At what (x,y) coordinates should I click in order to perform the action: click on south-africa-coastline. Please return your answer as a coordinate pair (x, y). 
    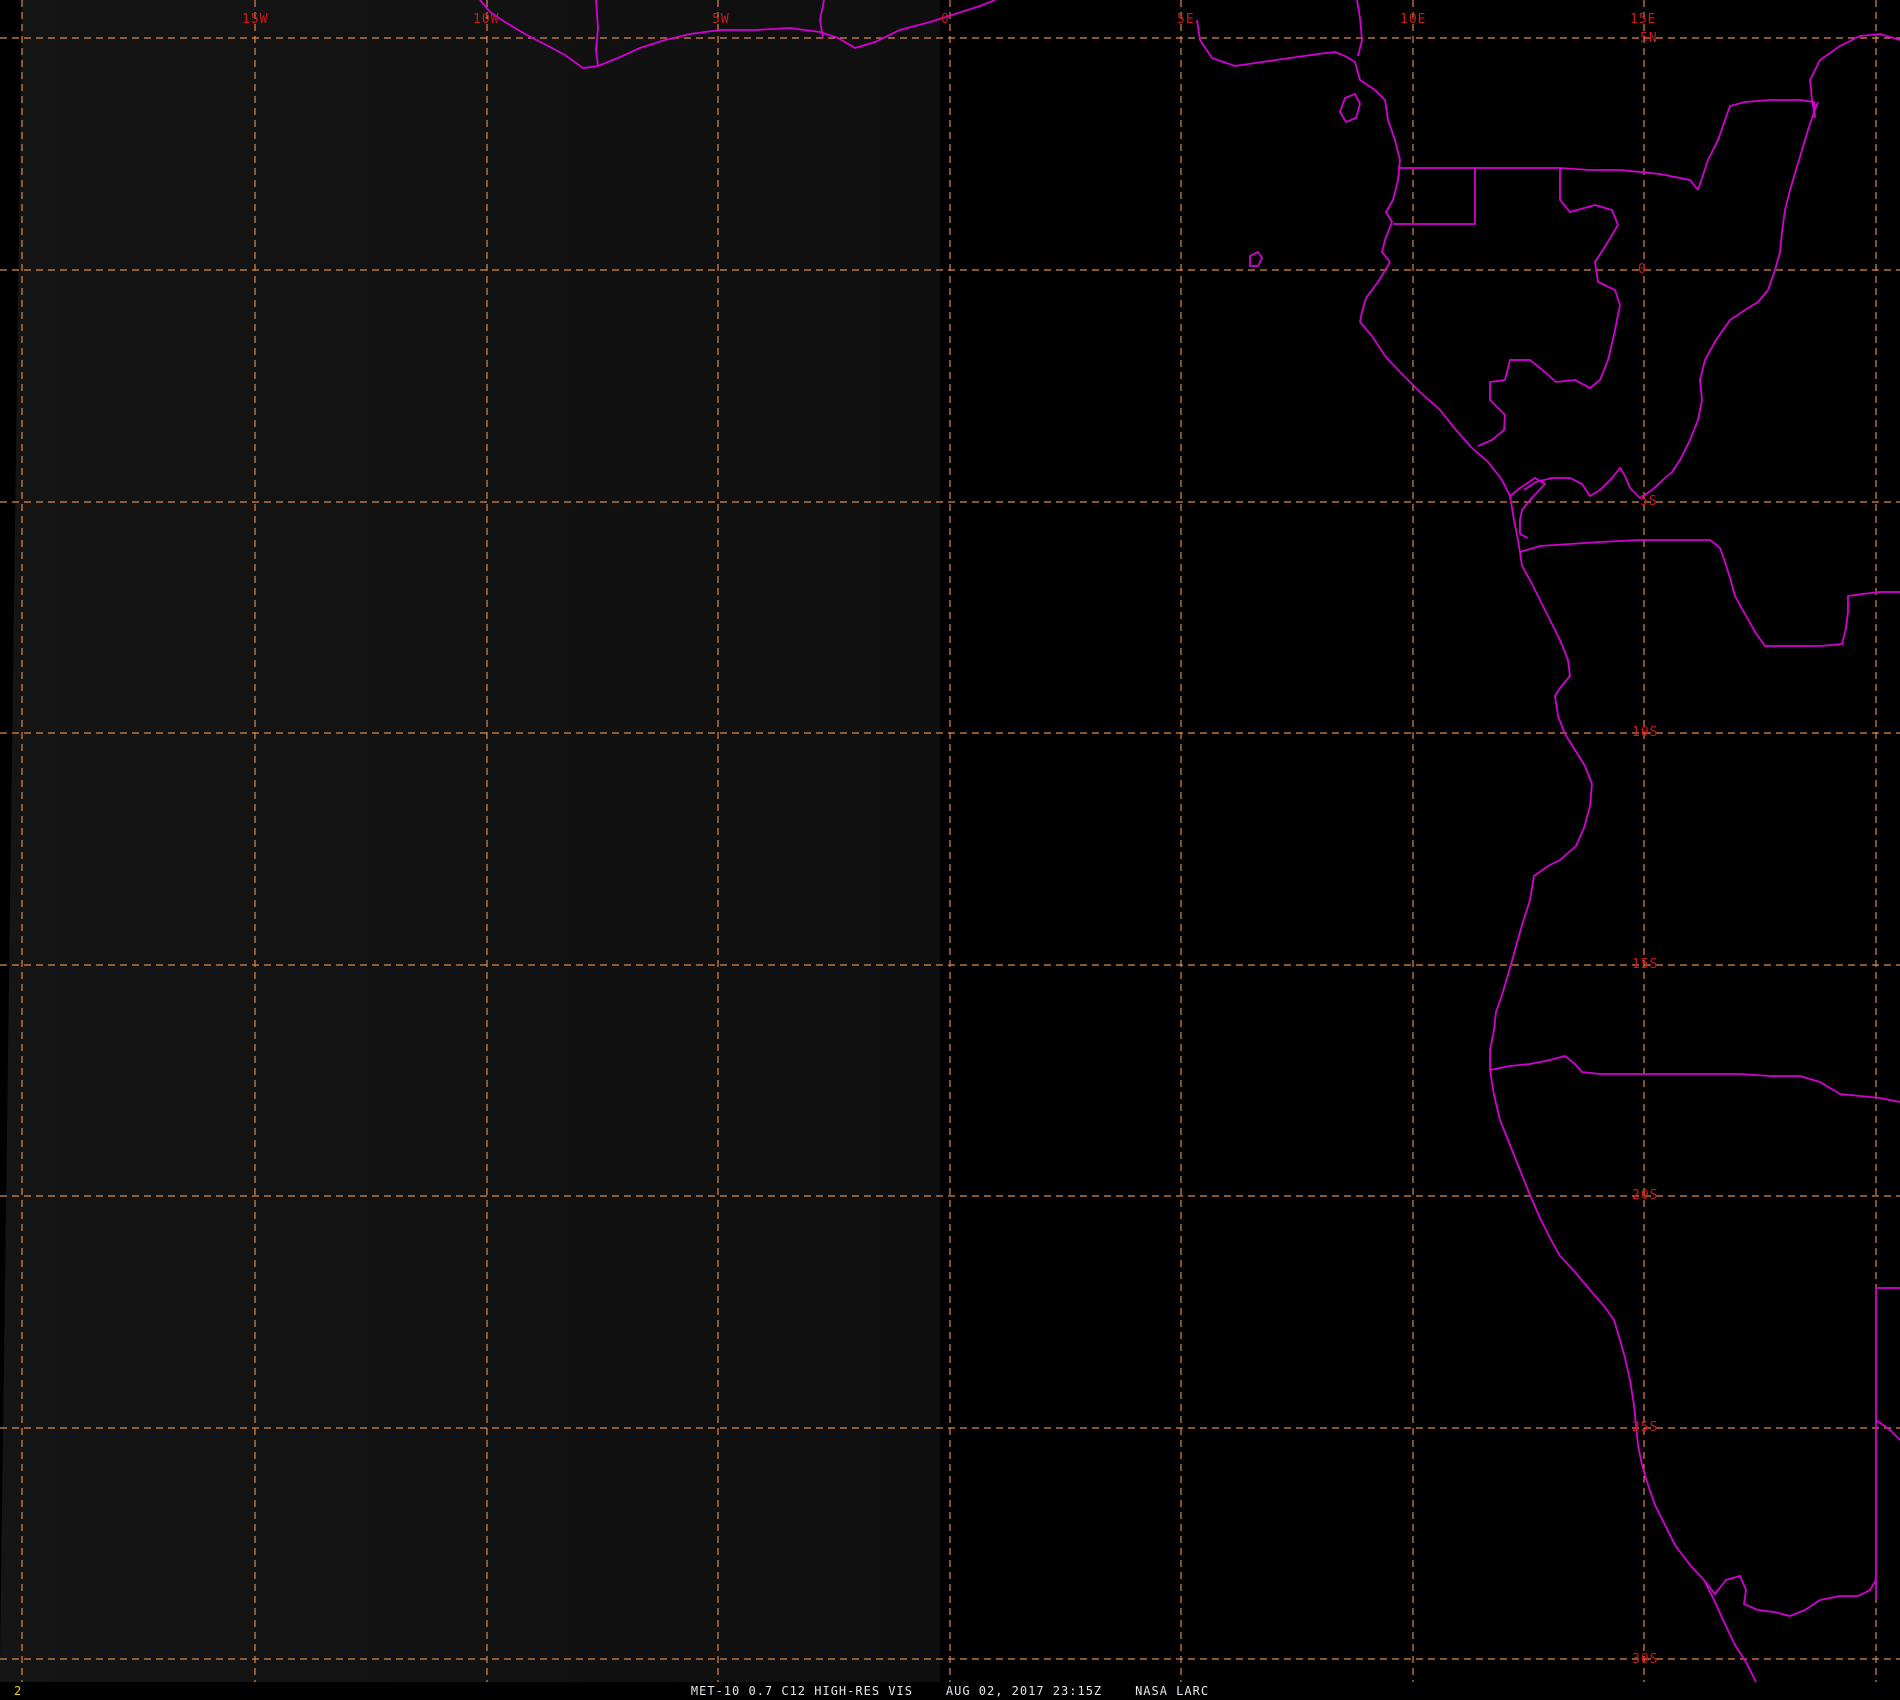
    Looking at the image, I should click on (1730, 1631).